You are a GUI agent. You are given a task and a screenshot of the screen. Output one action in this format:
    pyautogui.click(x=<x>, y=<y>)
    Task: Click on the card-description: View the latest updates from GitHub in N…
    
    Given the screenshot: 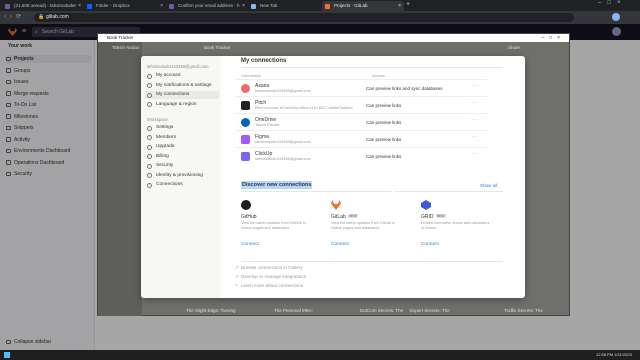 What is the action you would take?
    pyautogui.click(x=273, y=225)
    